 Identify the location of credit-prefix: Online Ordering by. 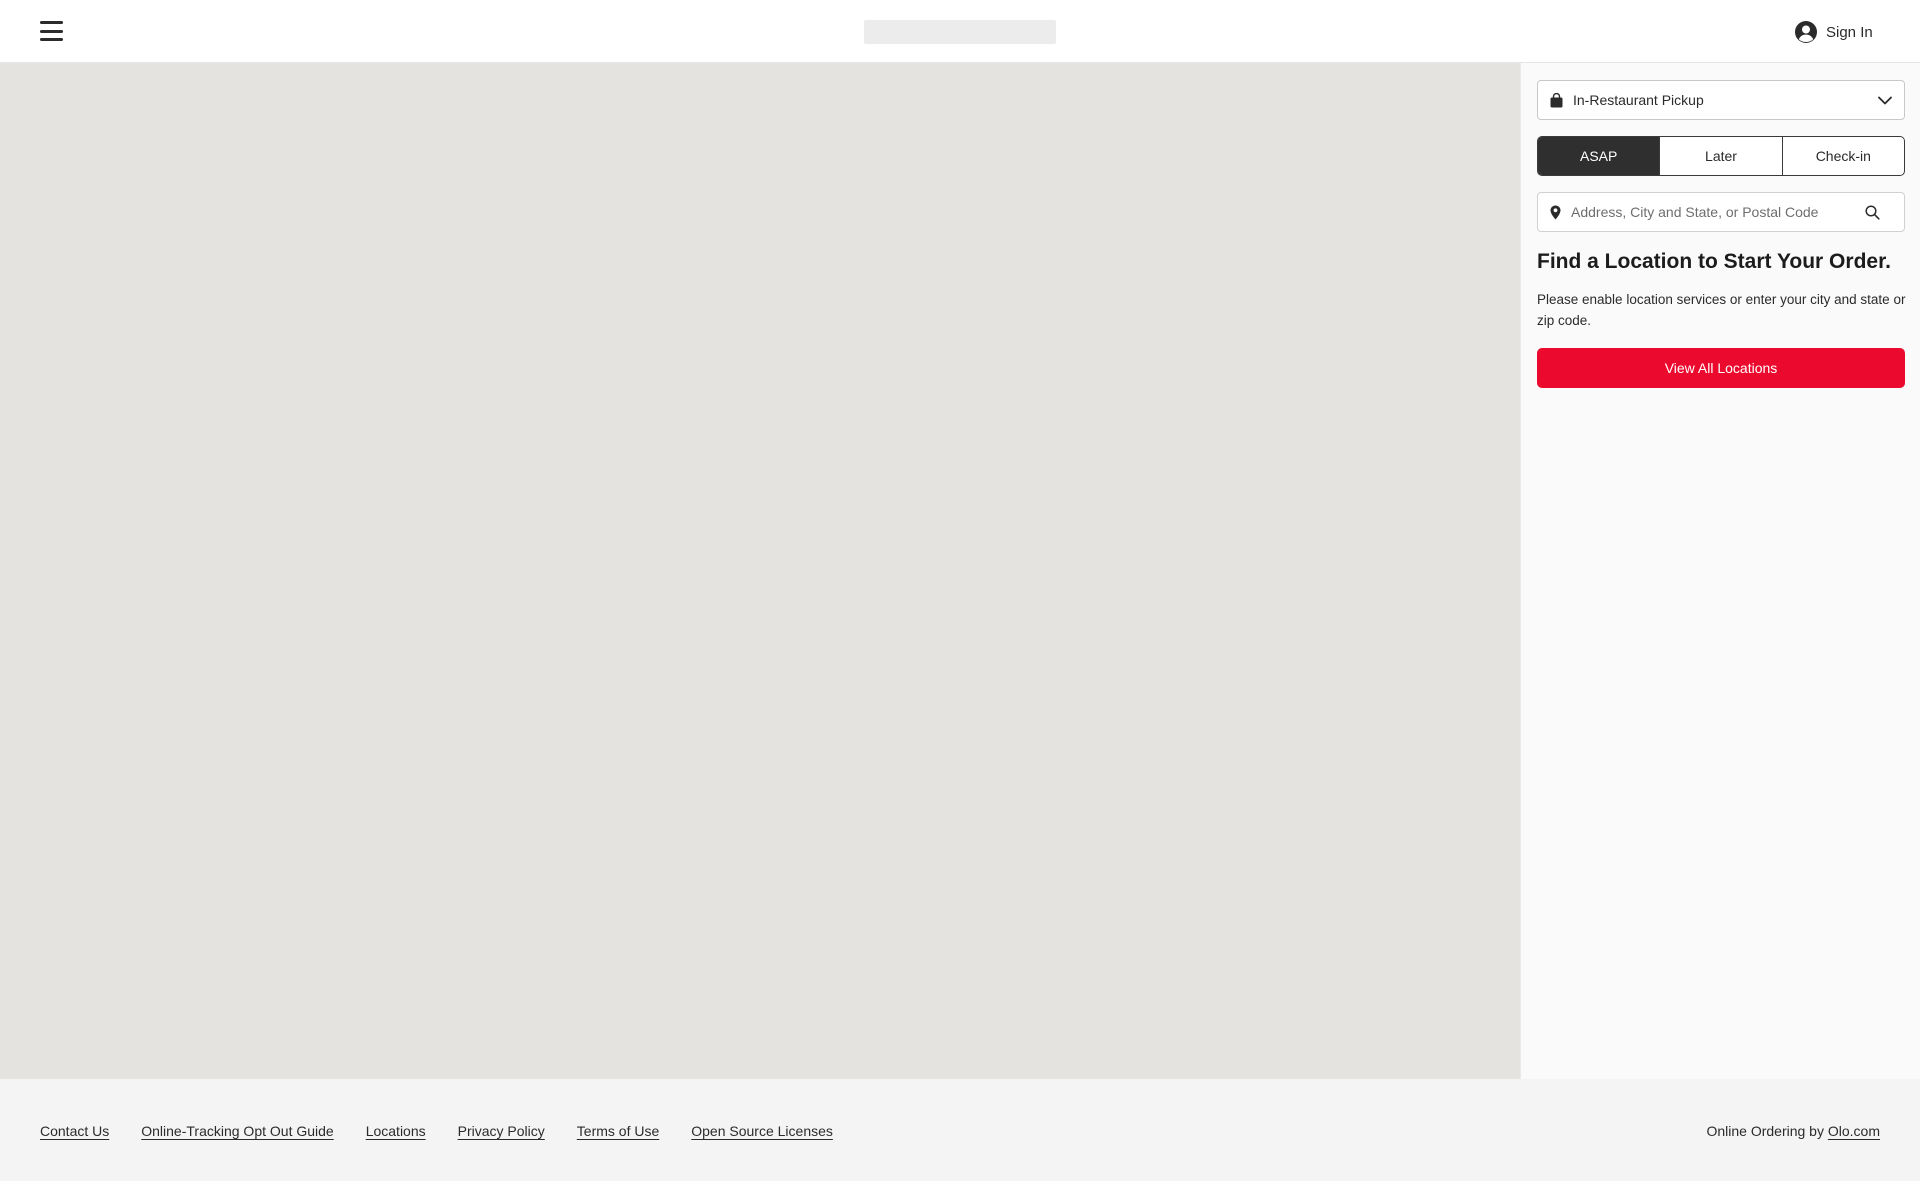
(1767, 1131).